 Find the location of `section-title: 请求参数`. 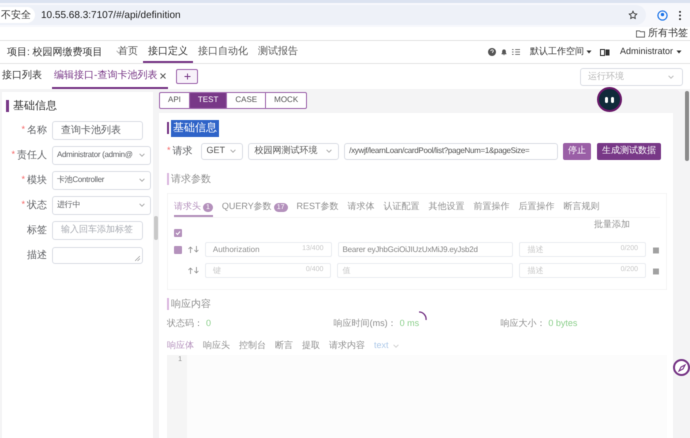

section-title: 请求参数 is located at coordinates (191, 179).